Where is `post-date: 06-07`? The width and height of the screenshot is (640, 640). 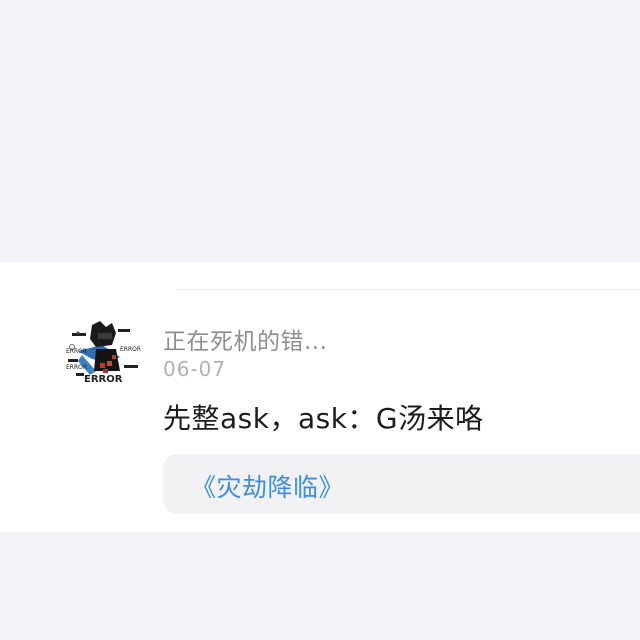
post-date: 06-07 is located at coordinates (195, 369).